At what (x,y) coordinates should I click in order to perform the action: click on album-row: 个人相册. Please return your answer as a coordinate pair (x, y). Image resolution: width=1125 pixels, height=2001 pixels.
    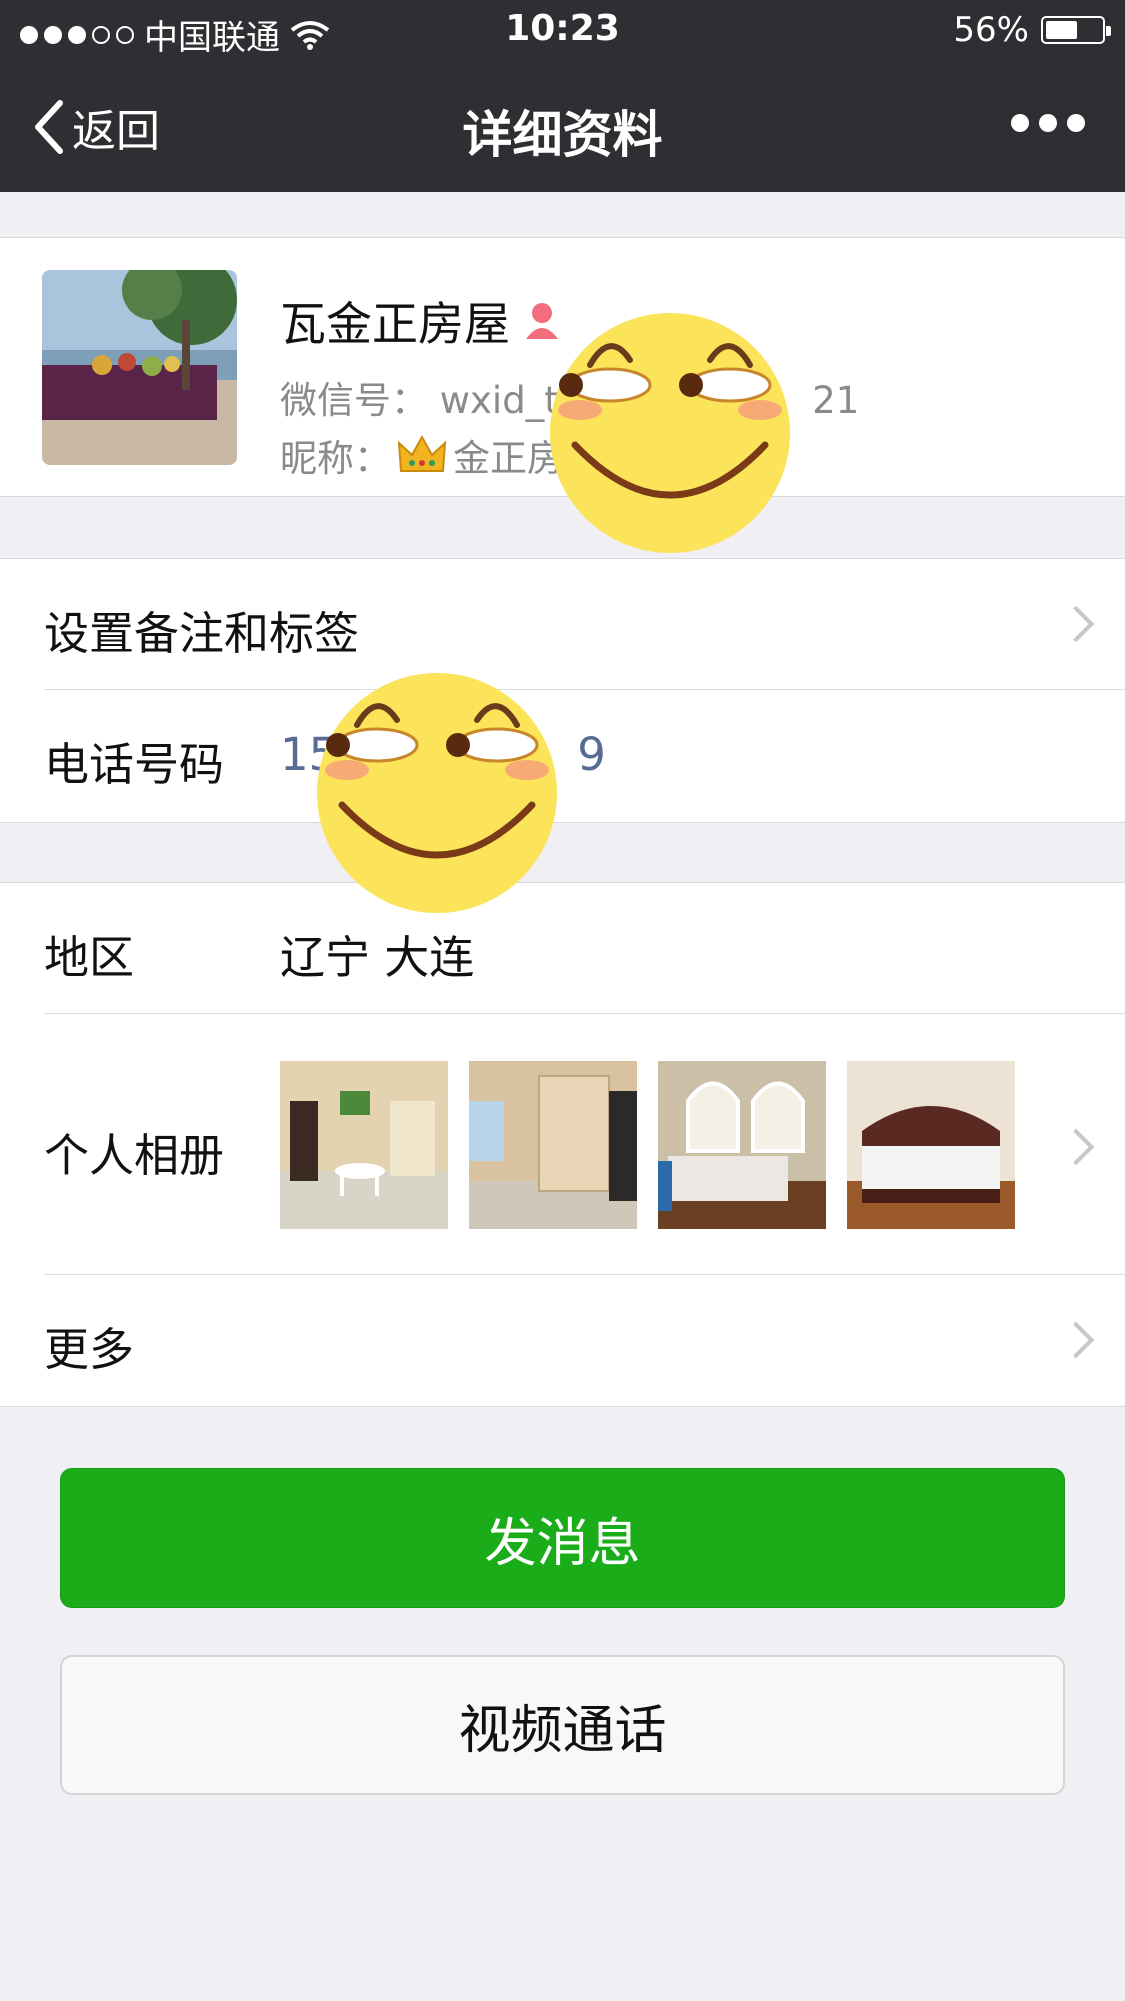
    Looking at the image, I should click on (562, 1144).